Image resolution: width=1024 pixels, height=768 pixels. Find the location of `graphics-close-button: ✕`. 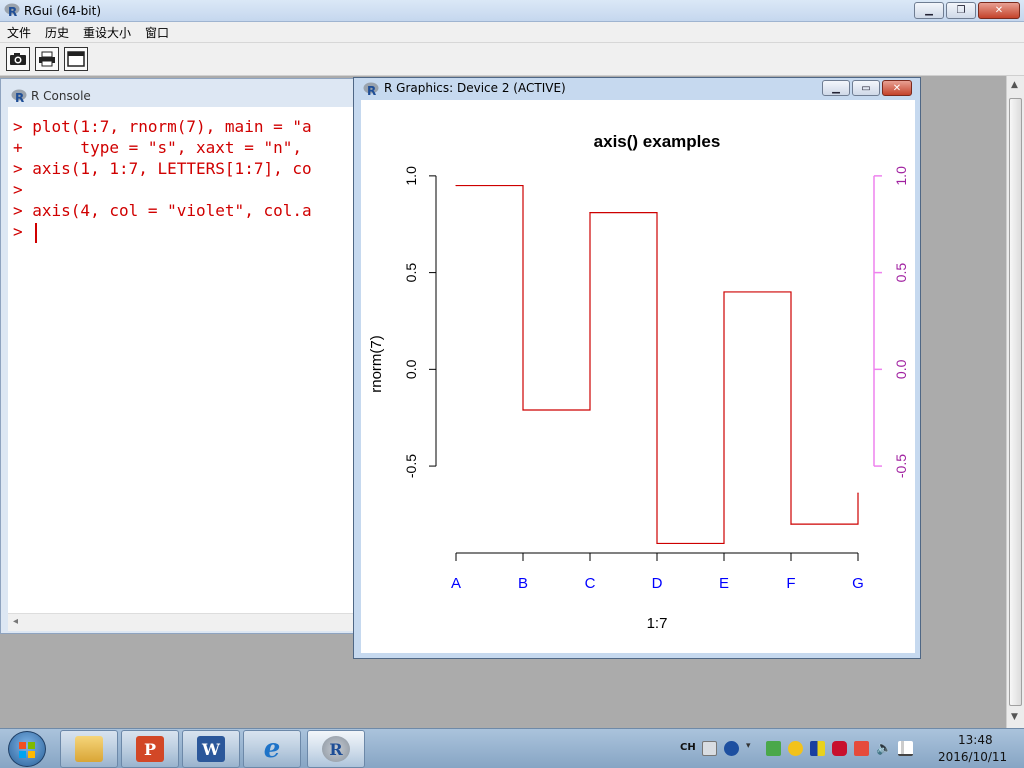

graphics-close-button: ✕ is located at coordinates (897, 88).